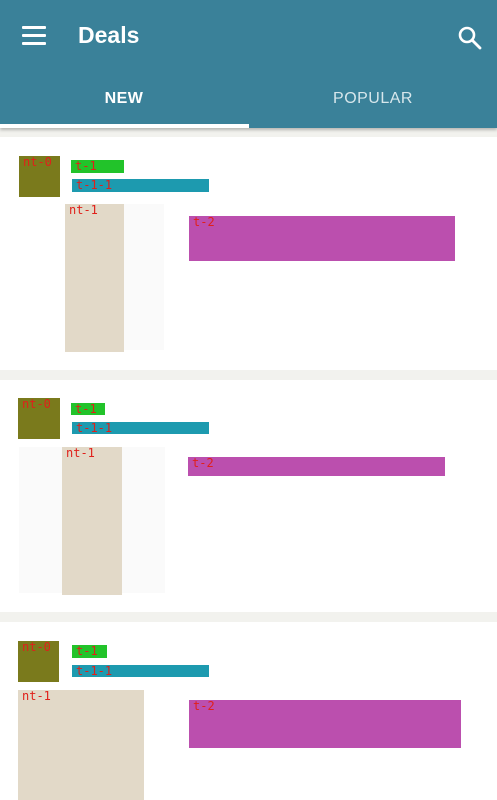  What do you see at coordinates (373, 102) in the screenshot?
I see `tab-popular: POPULAR` at bounding box center [373, 102].